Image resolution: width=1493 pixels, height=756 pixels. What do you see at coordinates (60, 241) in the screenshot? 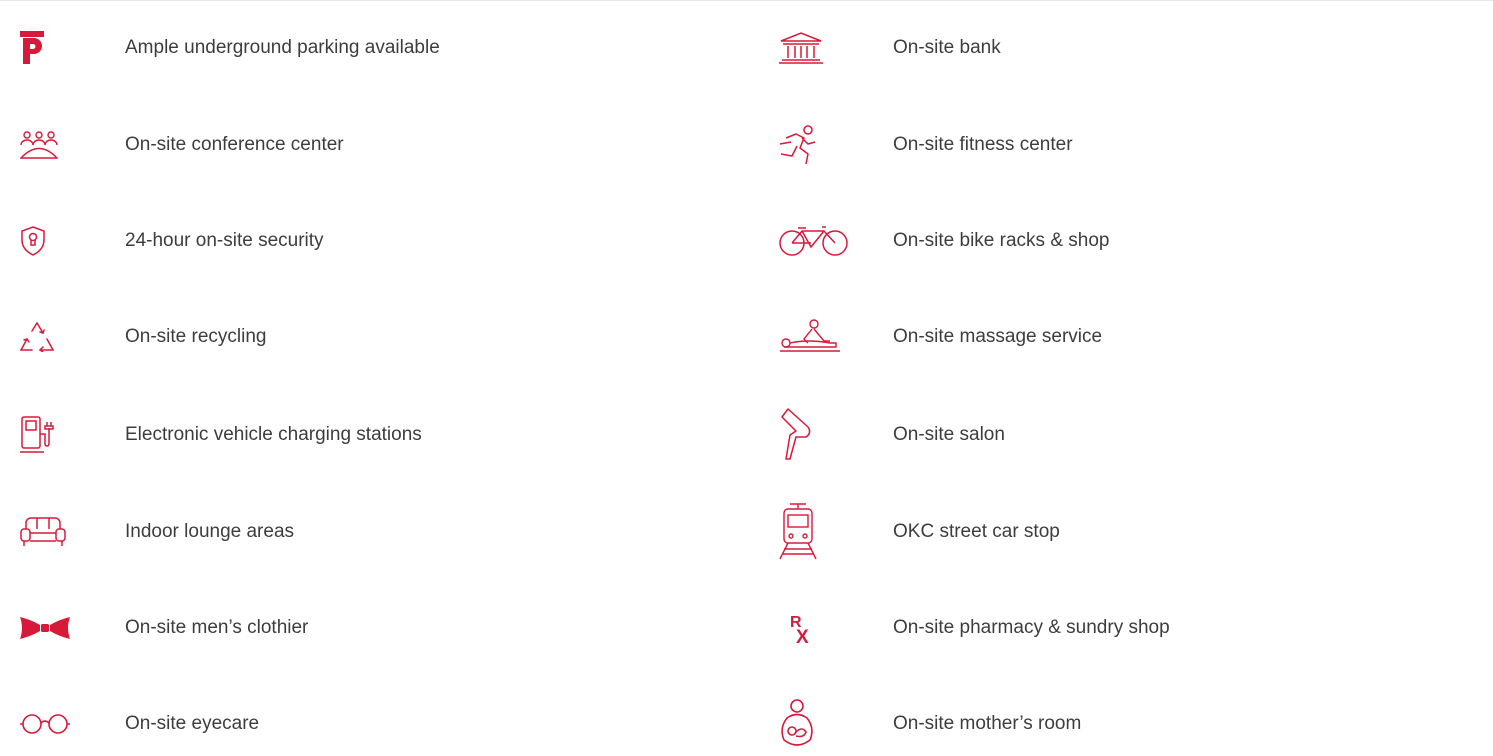
I see `security-shield-icon` at bounding box center [60, 241].